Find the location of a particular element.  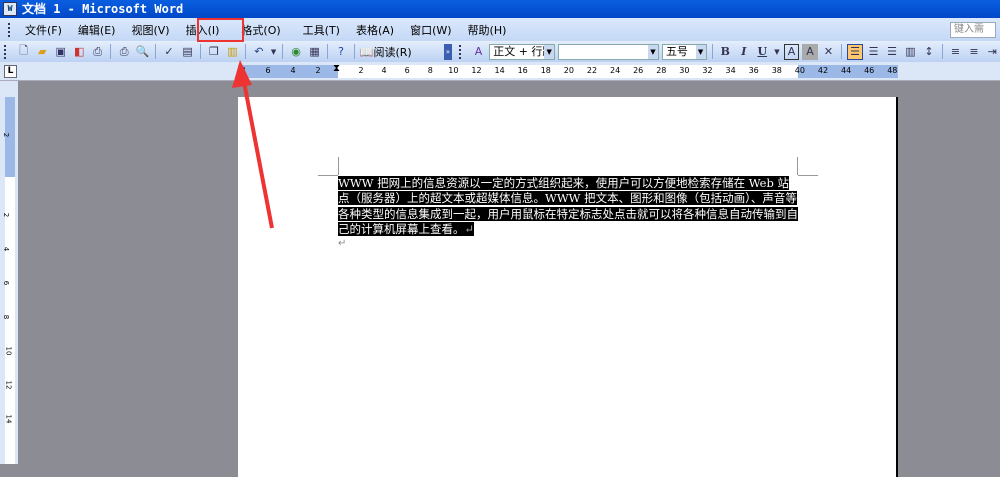

arrow-shaft is located at coordinates (258, 155).